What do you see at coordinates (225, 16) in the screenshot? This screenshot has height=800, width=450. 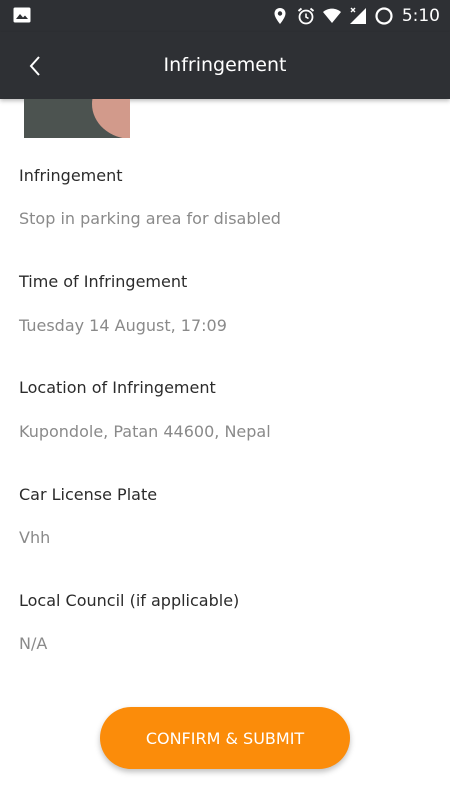 I see `status-bar: 5:10` at bounding box center [225, 16].